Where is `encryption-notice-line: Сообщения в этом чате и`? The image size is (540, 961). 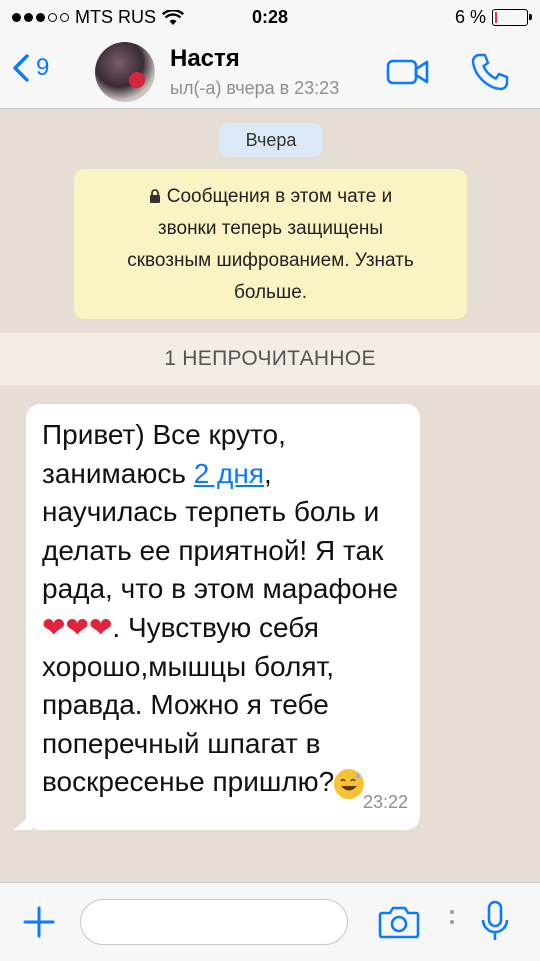 encryption-notice-line: Сообщения в этом чате и is located at coordinates (270, 197).